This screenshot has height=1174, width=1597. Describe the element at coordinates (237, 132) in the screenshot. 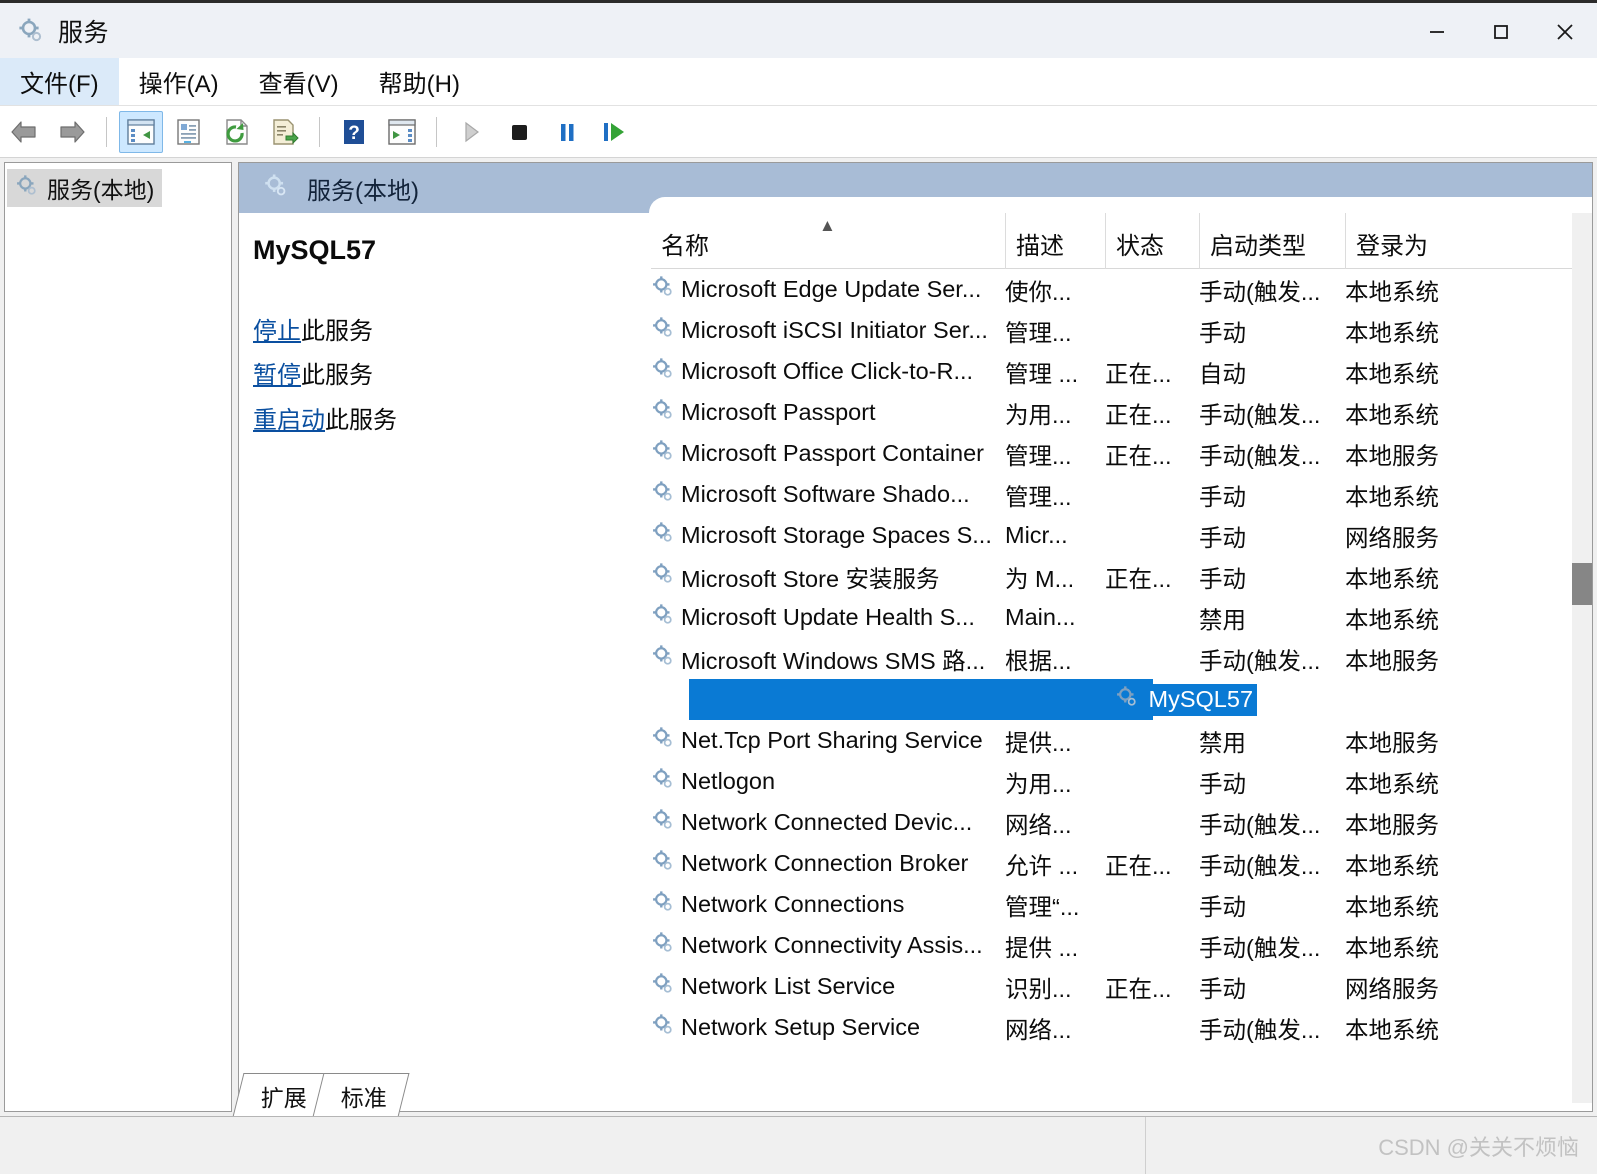

I see `refresh-icon` at that location.